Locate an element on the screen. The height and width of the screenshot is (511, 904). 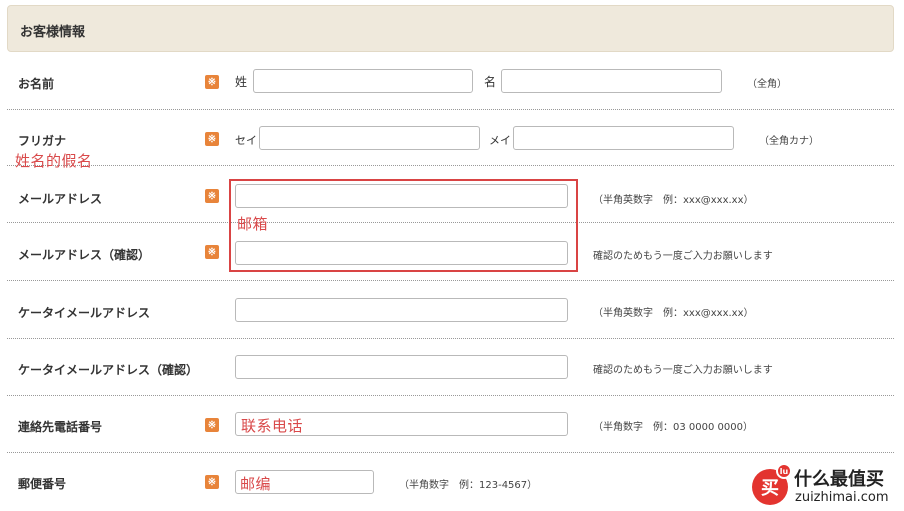
row-furigana: フリガナ ※ セイ メイ （全角カナ） is located at coordinates (450, 138).